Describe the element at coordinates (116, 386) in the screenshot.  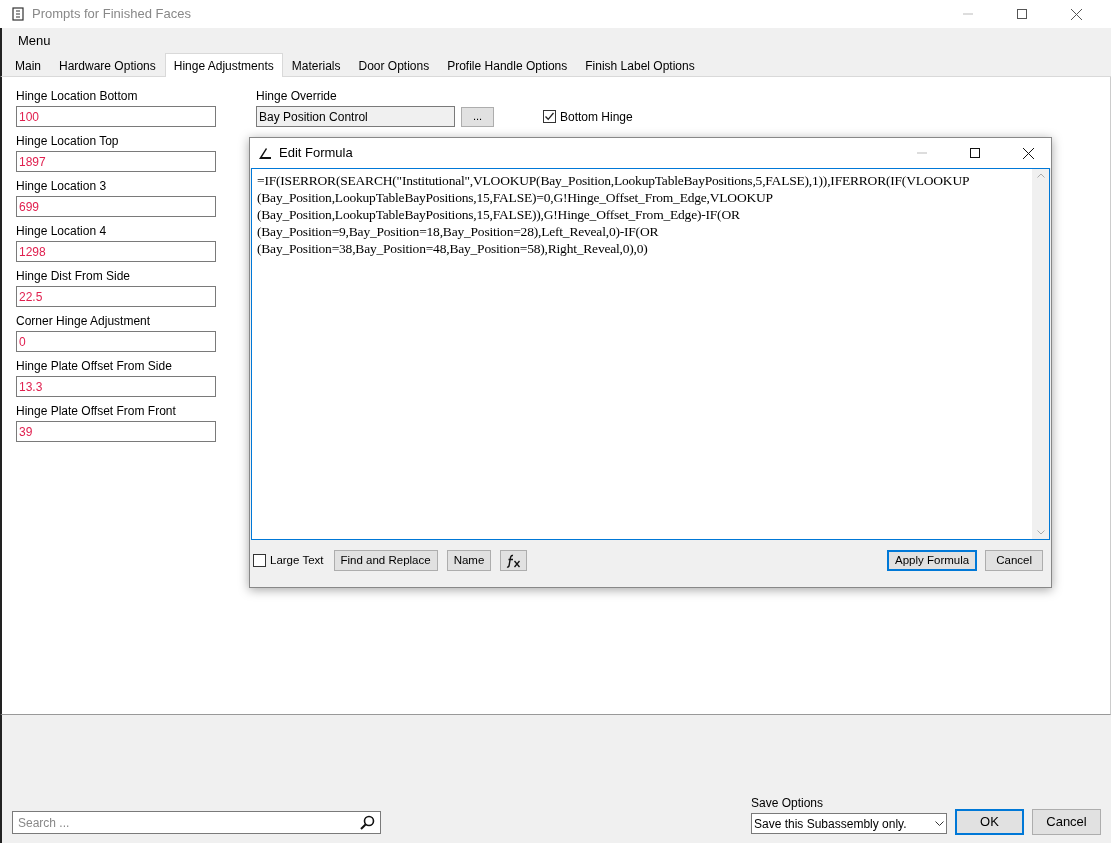
I see `input-field: 13.3` at that location.